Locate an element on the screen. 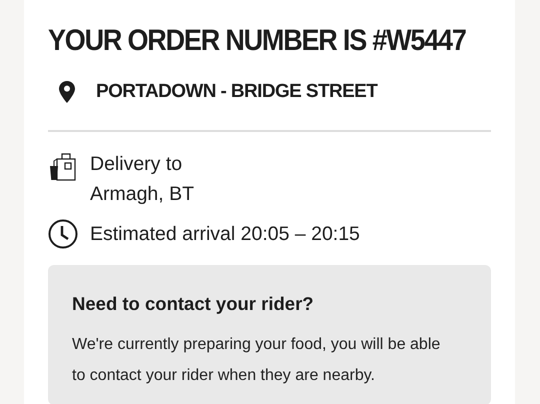 Image resolution: width=540 pixels, height=404 pixels. delivery-address: Armagh, BT is located at coordinates (142, 194).